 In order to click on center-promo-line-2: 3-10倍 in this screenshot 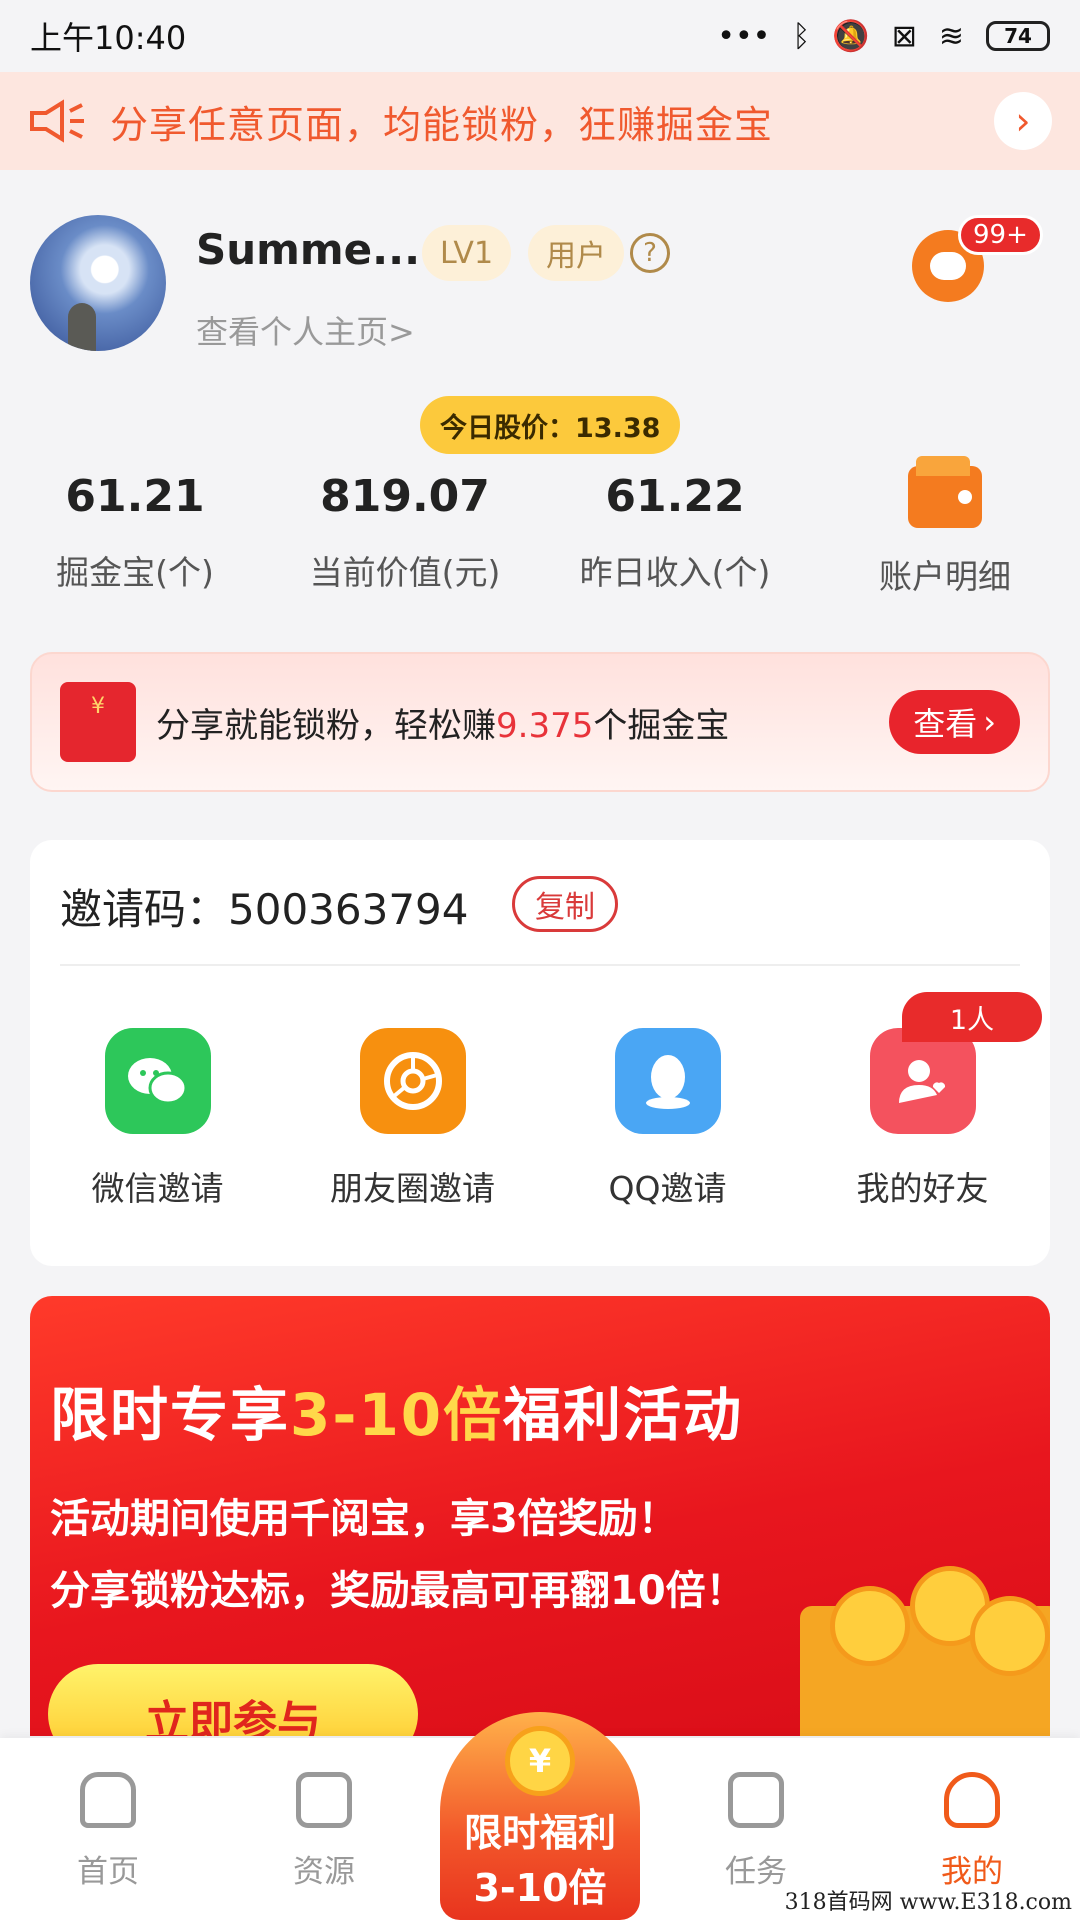, I will do `click(540, 1888)`.